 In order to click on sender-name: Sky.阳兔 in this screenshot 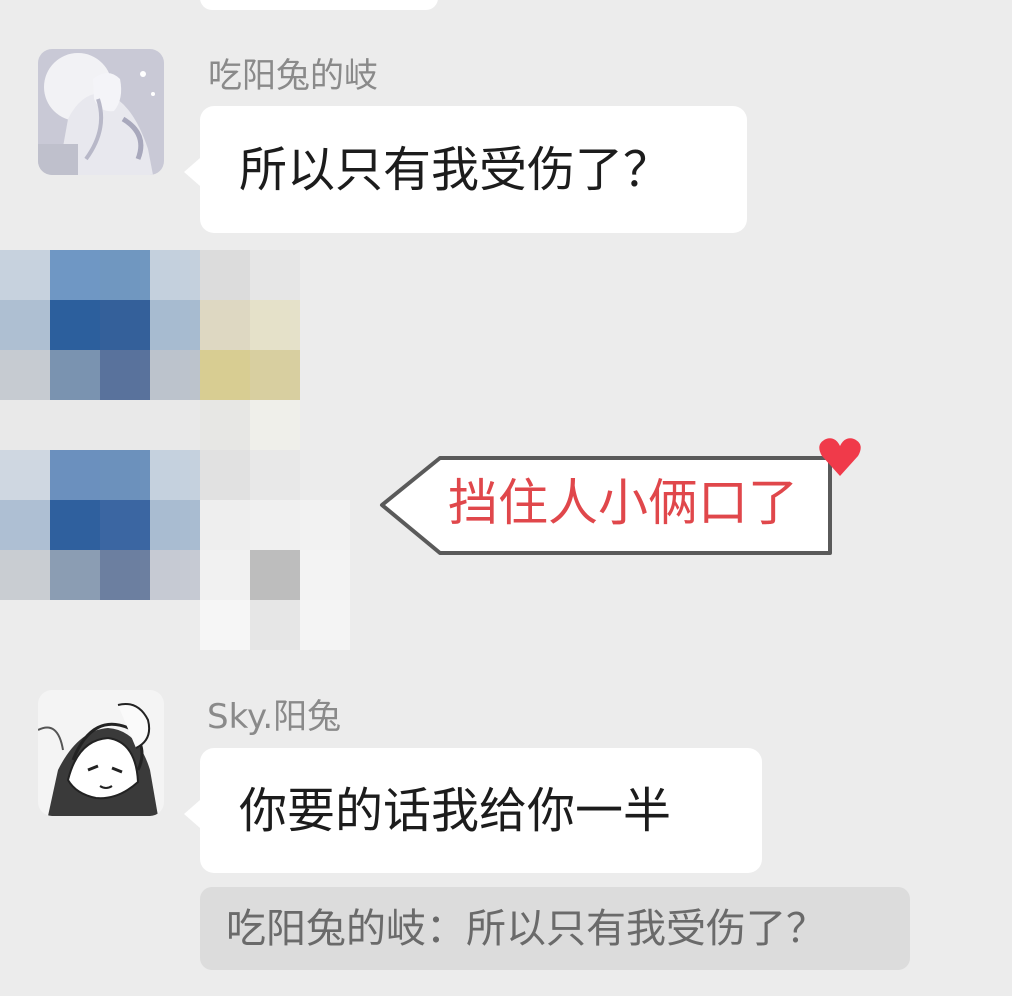, I will do `click(274, 717)`.